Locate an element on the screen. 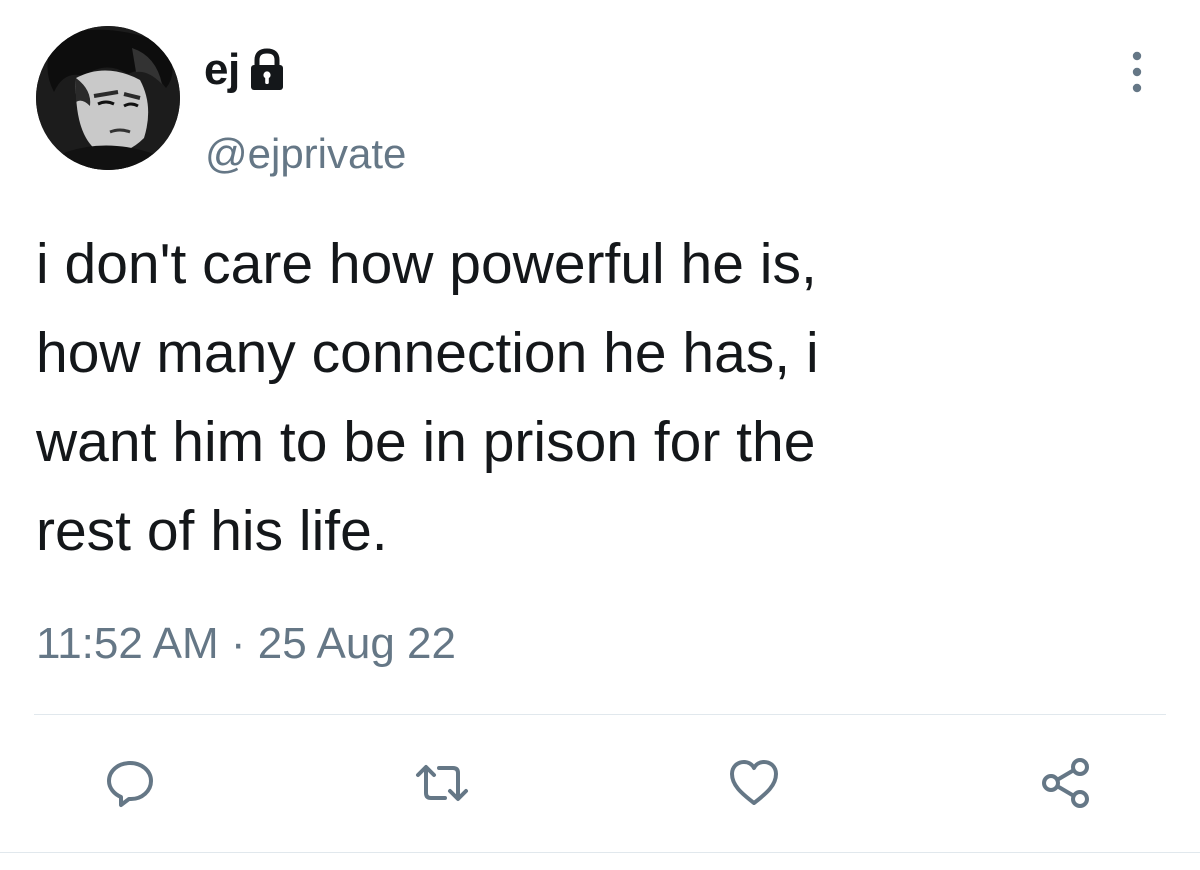  more-vertical-icon is located at coordinates (1137, 72).